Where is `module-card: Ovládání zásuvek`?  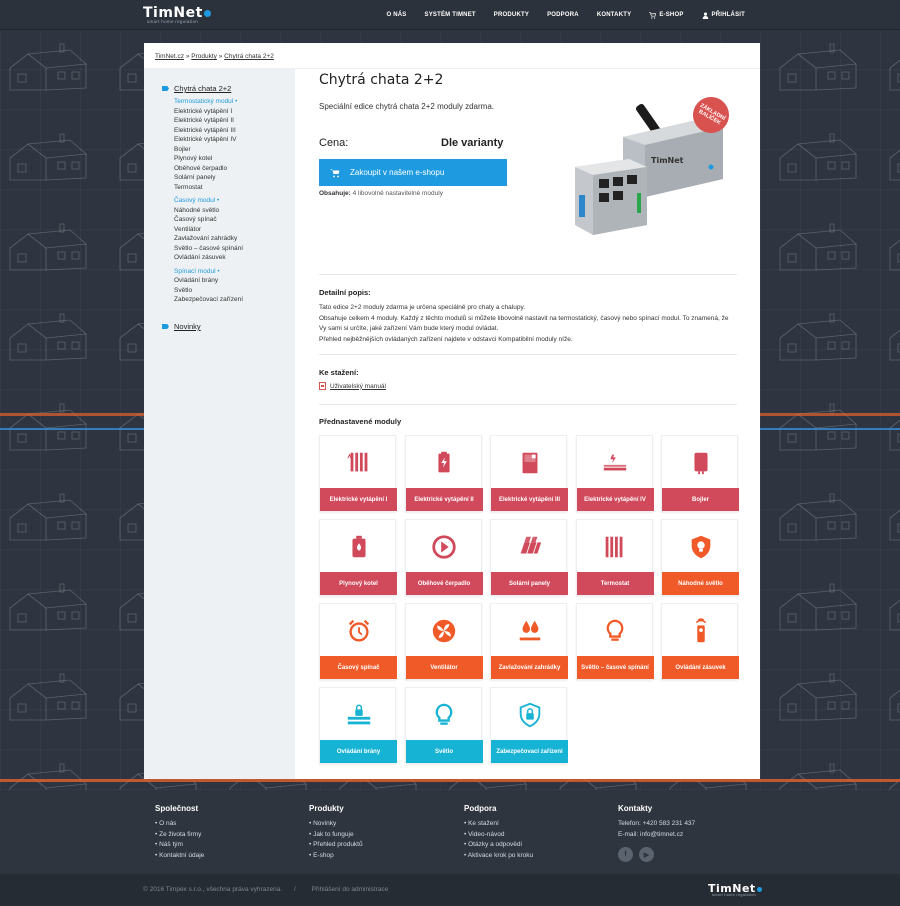
module-card: Ovládání zásuvek is located at coordinates (700, 641).